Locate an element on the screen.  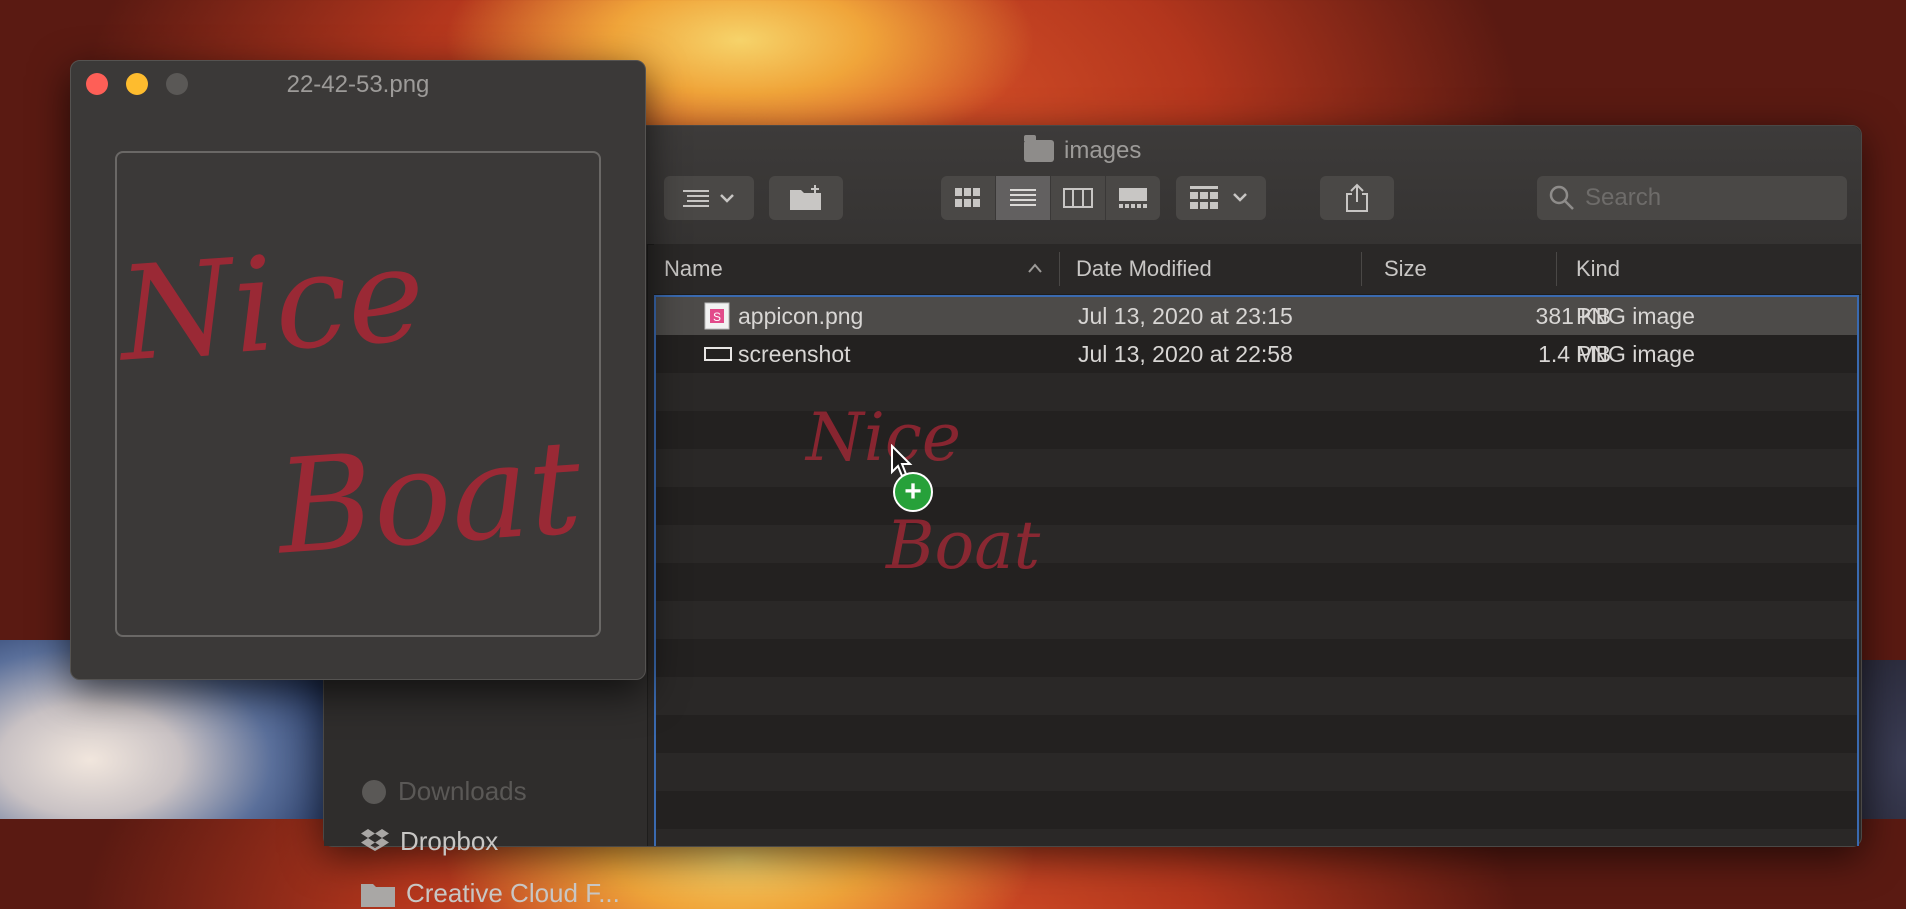
group-by-icon is located at coordinates (1218, 197).